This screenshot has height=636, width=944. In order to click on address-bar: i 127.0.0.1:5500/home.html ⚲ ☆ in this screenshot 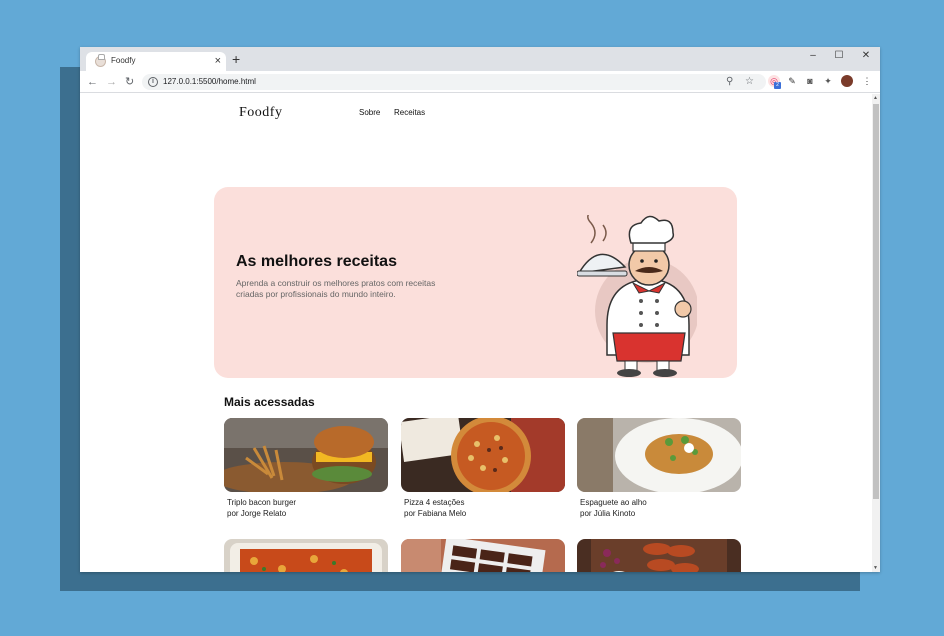, I will do `click(454, 82)`.